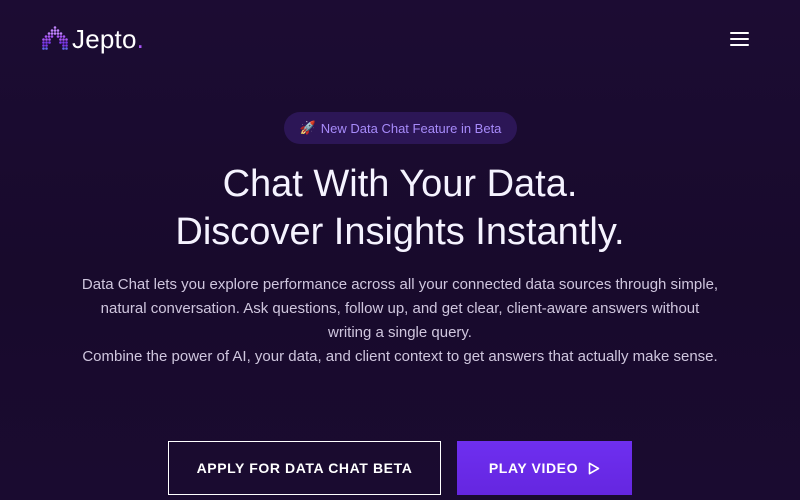 The width and height of the screenshot is (800, 500). What do you see at coordinates (307, 127) in the screenshot?
I see `rocket-icon: 🚀` at bounding box center [307, 127].